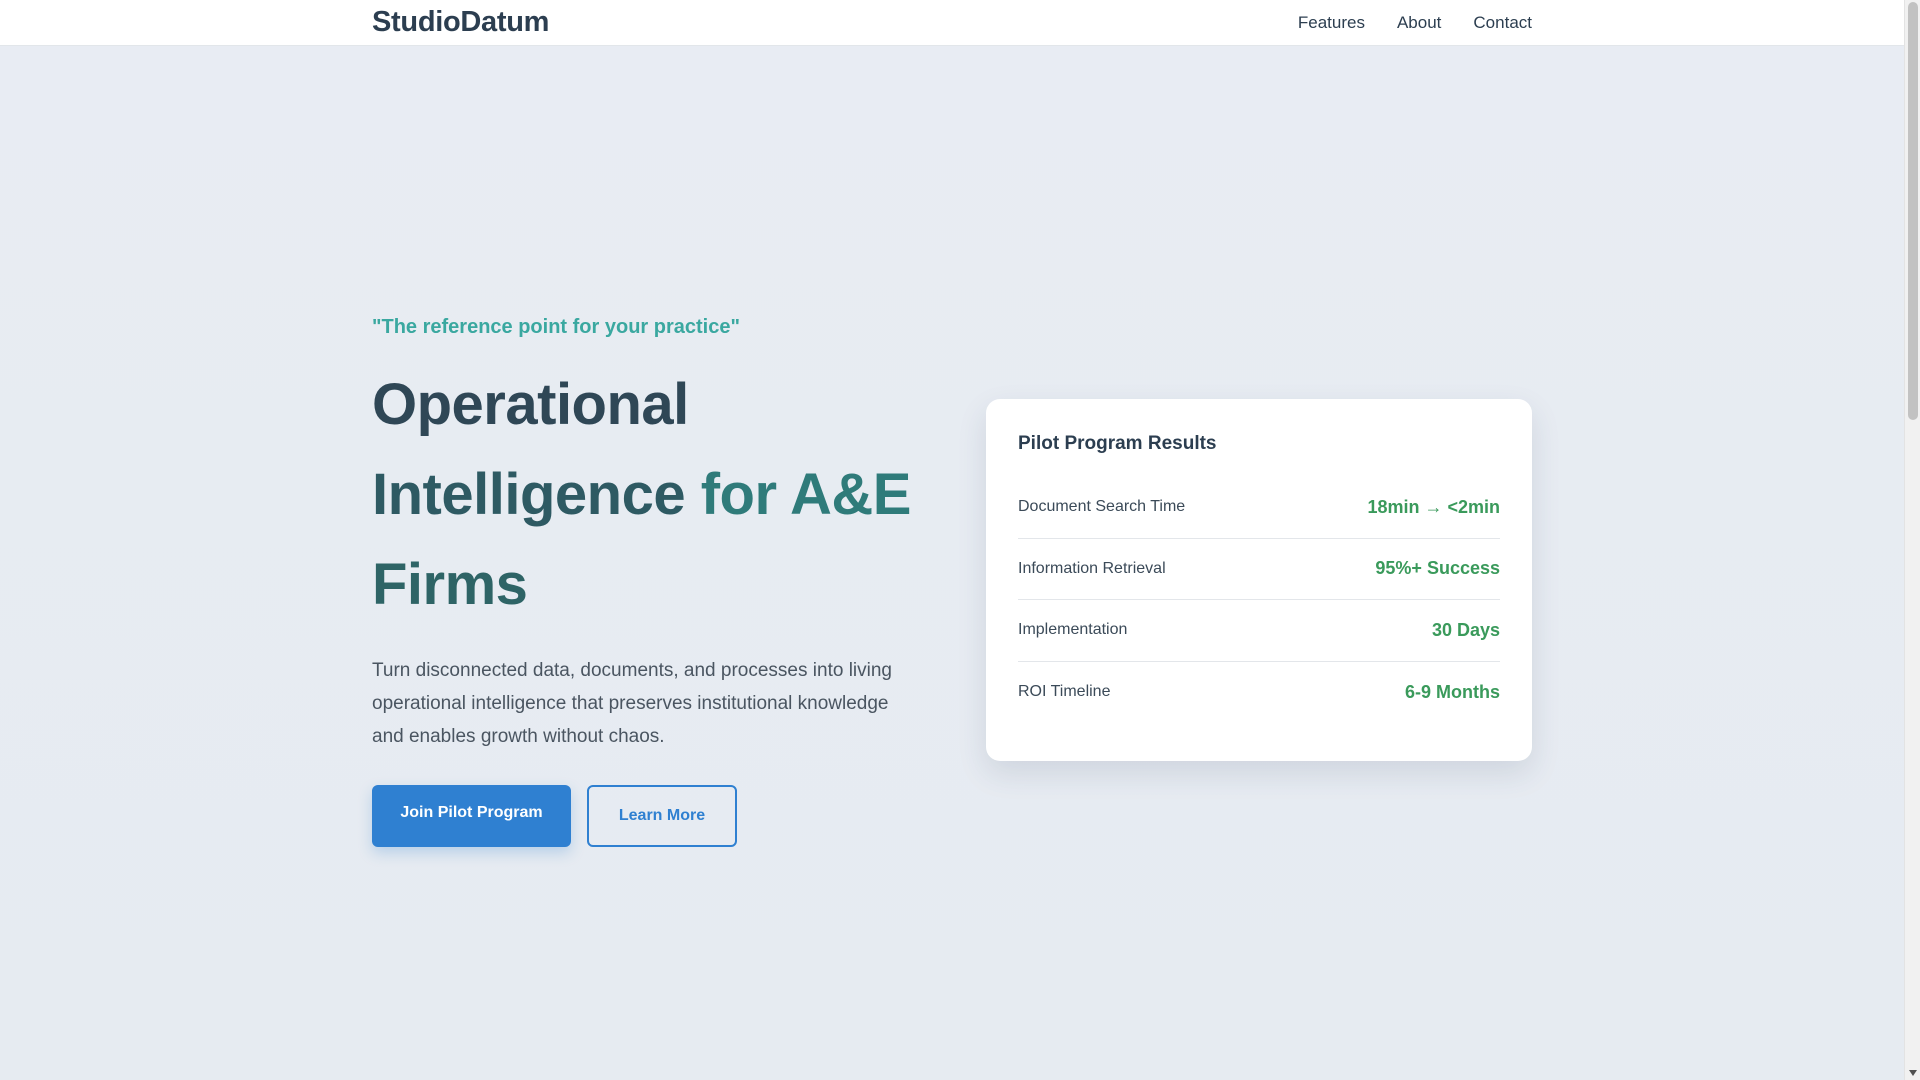 Image resolution: width=1920 pixels, height=1080 pixels. Describe the element at coordinates (1913, 211) in the screenshot. I see `scrollbar-thumb` at that location.